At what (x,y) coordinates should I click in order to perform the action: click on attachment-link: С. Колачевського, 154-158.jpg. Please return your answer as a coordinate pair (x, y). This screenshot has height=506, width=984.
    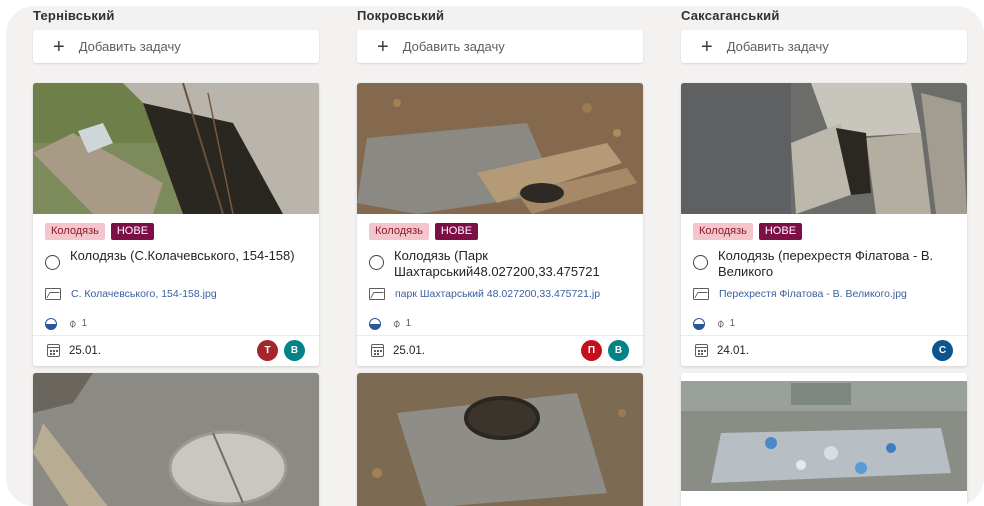
    Looking at the image, I should click on (178, 294).